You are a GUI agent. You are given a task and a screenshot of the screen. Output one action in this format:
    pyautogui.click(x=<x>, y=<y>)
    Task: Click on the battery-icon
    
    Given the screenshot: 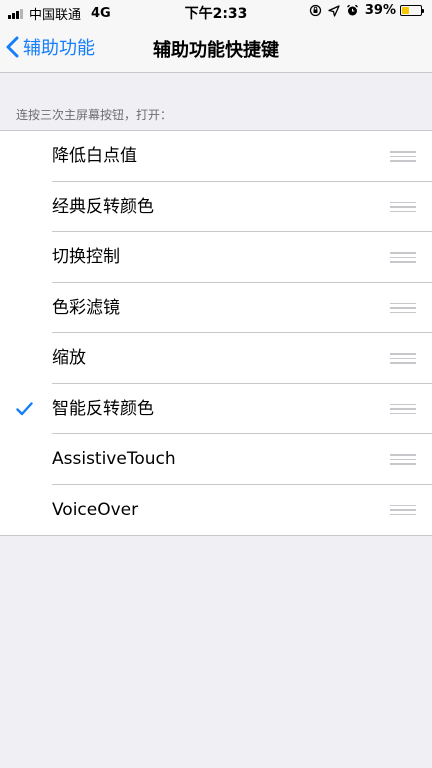 What is the action you would take?
    pyautogui.click(x=412, y=10)
    